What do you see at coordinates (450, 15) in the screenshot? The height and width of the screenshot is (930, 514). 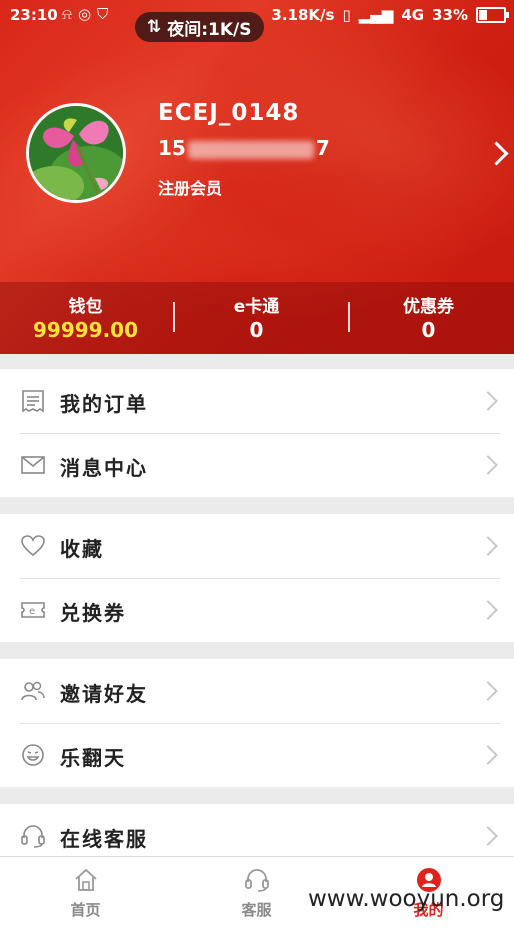 I see `battery-percent: 33%` at bounding box center [450, 15].